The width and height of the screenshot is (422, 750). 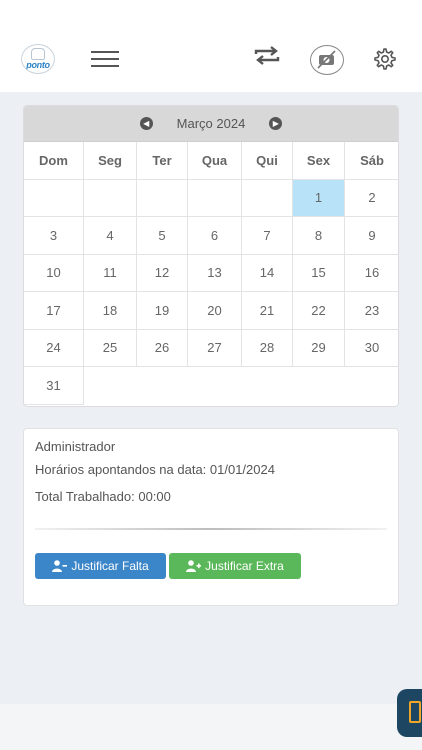 I want to click on app-header: ponto, so click(x=211, y=46).